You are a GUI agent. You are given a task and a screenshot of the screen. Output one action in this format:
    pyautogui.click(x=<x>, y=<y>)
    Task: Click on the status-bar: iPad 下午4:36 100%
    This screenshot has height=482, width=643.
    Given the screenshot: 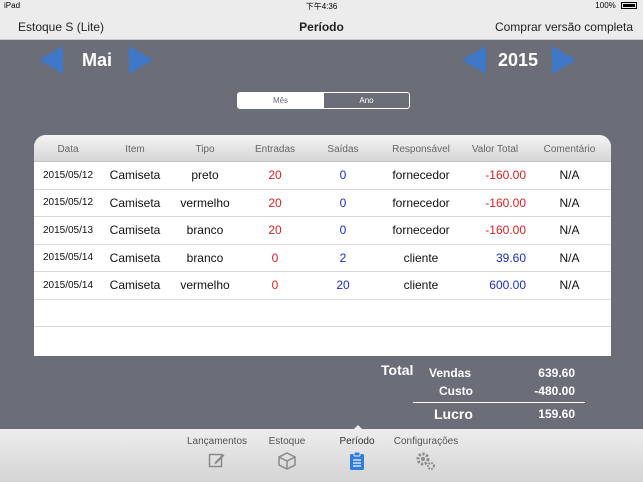 What is the action you would take?
    pyautogui.click(x=321, y=6)
    